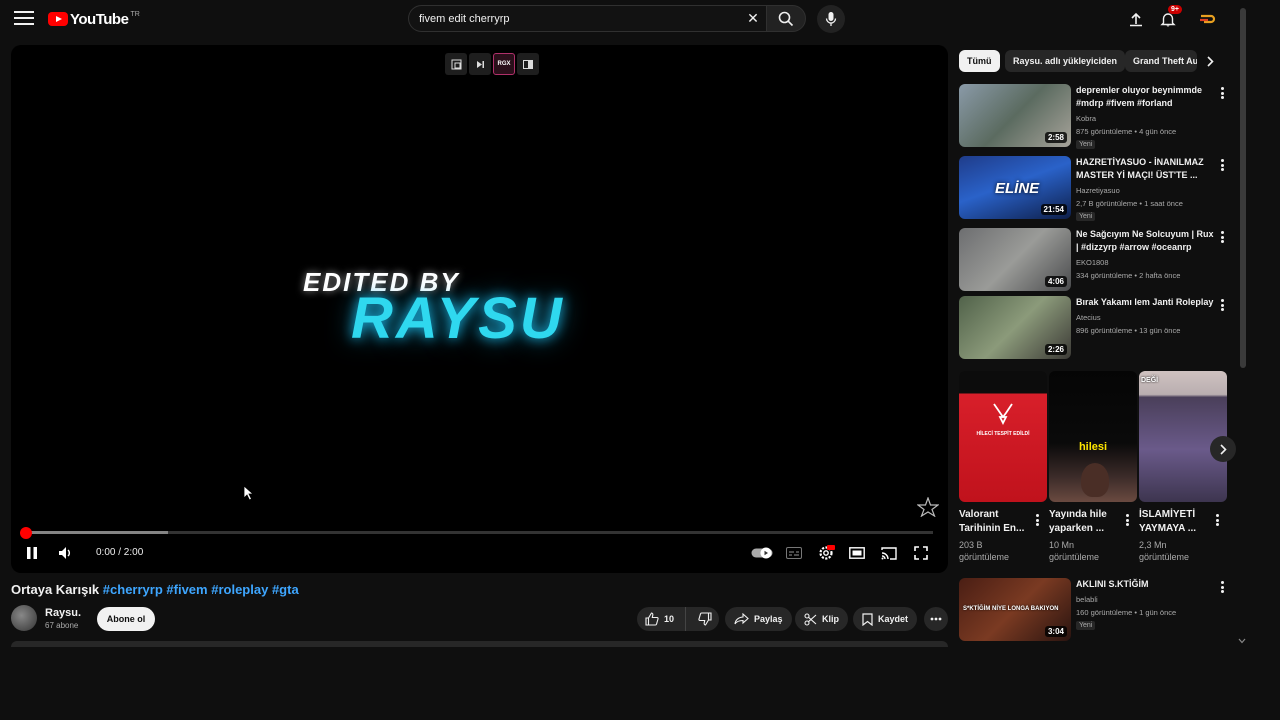 This screenshot has width=1280, height=720. I want to click on duration-badge: 2:26, so click(1055, 349).